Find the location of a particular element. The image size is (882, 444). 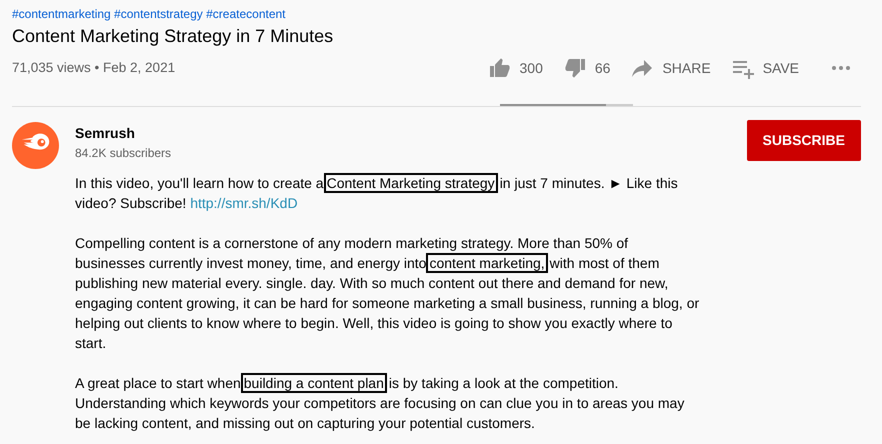

thumbs-up-icon is located at coordinates (500, 68).